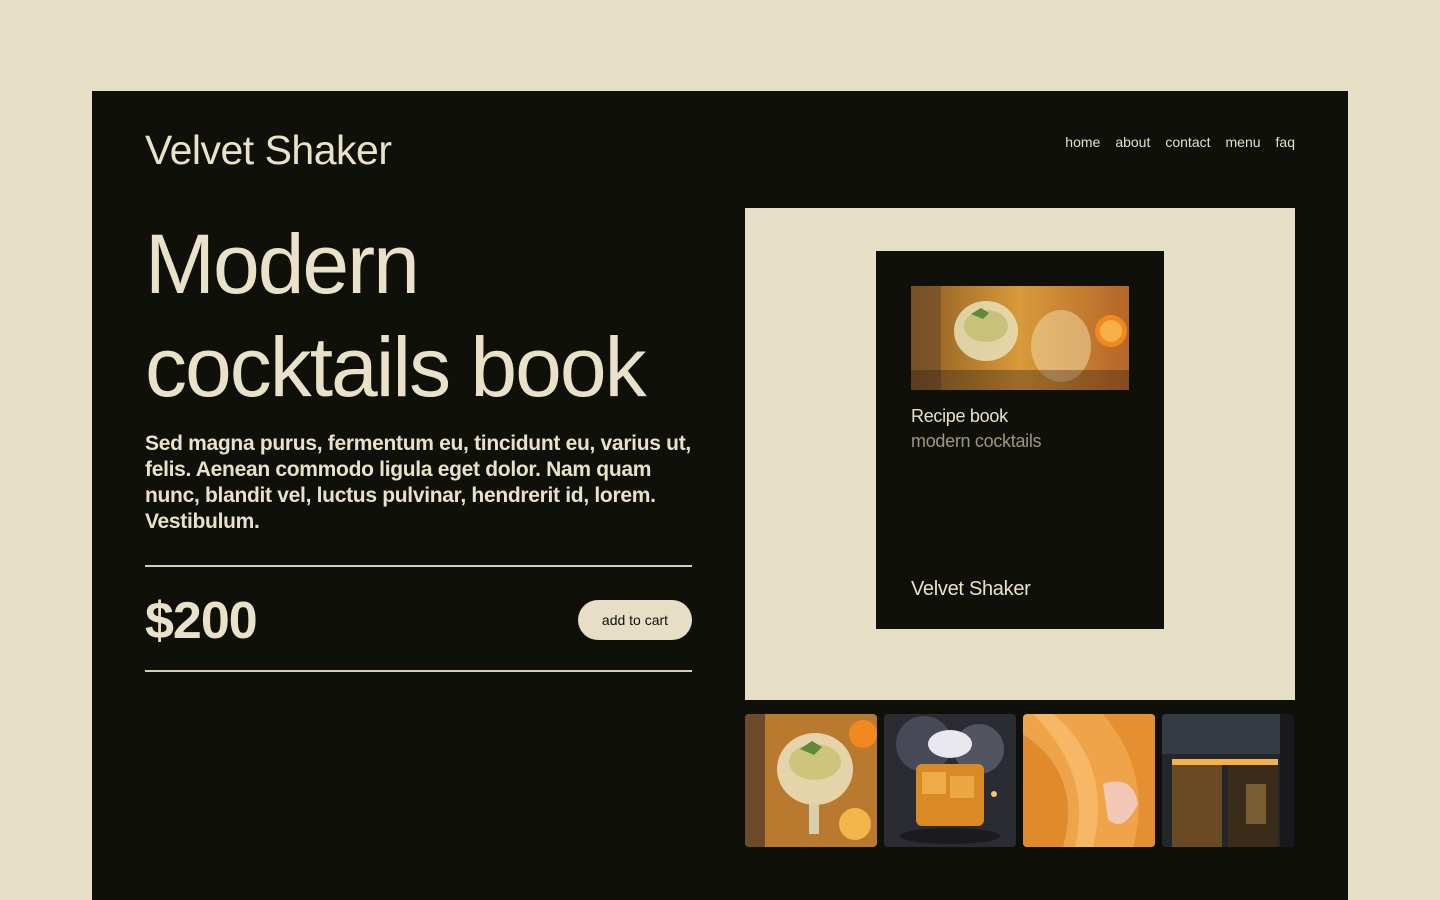  Describe the element at coordinates (418, 671) in the screenshot. I see `divider-bottom` at that location.